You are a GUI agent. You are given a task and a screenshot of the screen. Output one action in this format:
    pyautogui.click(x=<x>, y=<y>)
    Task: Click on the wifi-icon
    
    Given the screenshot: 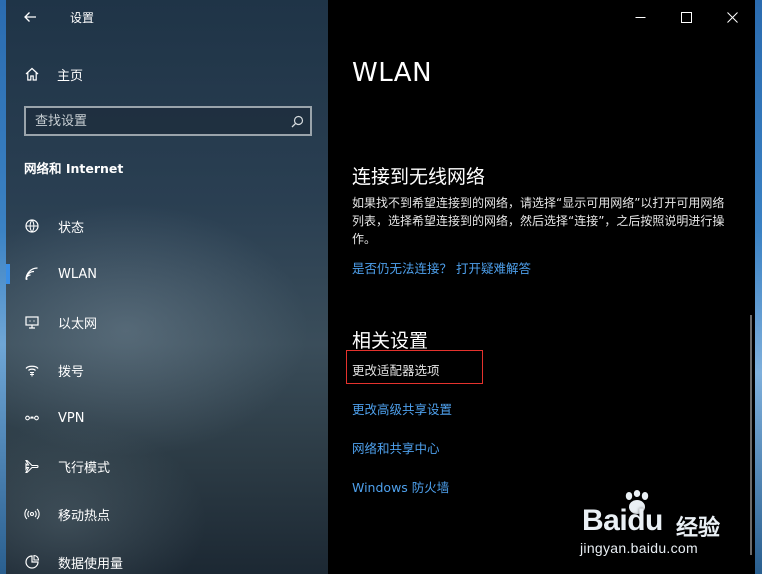 What is the action you would take?
    pyautogui.click(x=32, y=274)
    